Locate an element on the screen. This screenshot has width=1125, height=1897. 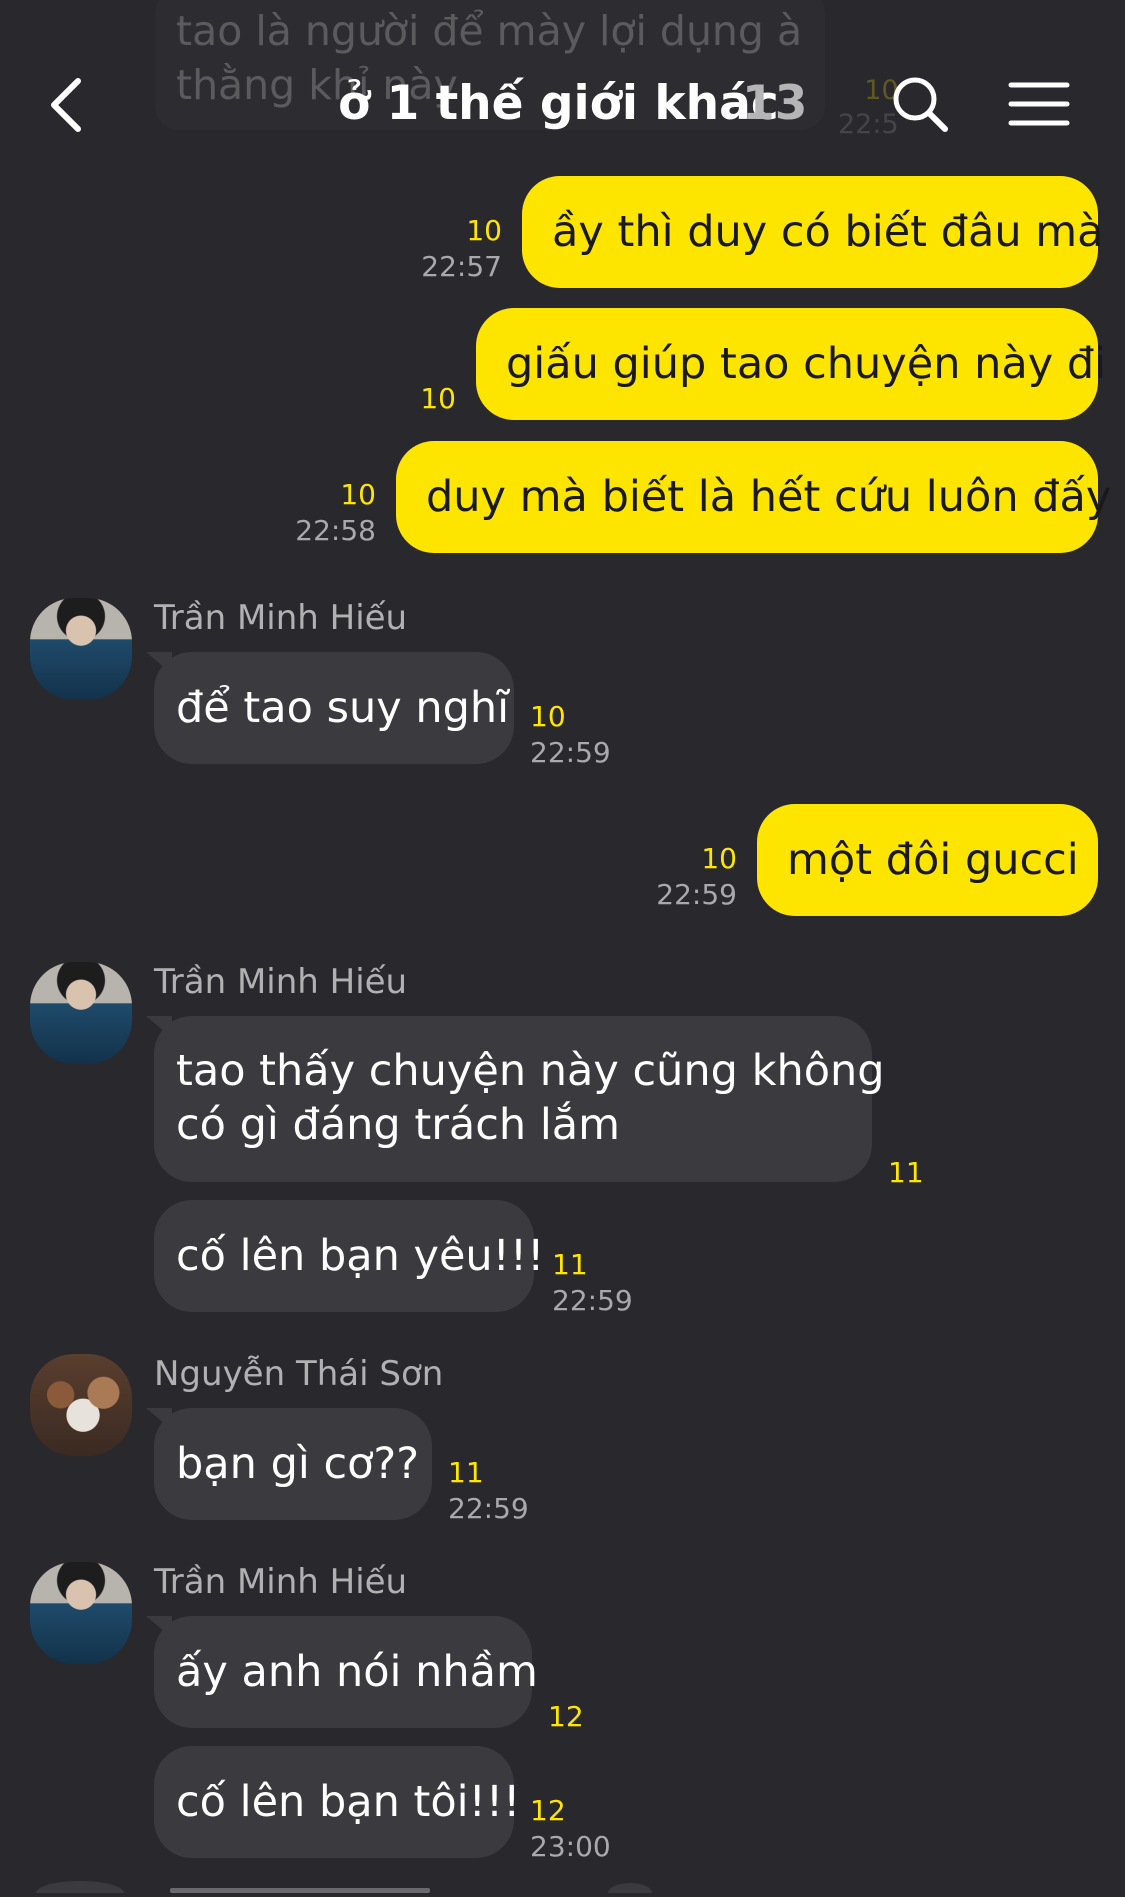
incoming-message-bubble: cố lên bạn tôi!!! is located at coordinates (337, 1802).